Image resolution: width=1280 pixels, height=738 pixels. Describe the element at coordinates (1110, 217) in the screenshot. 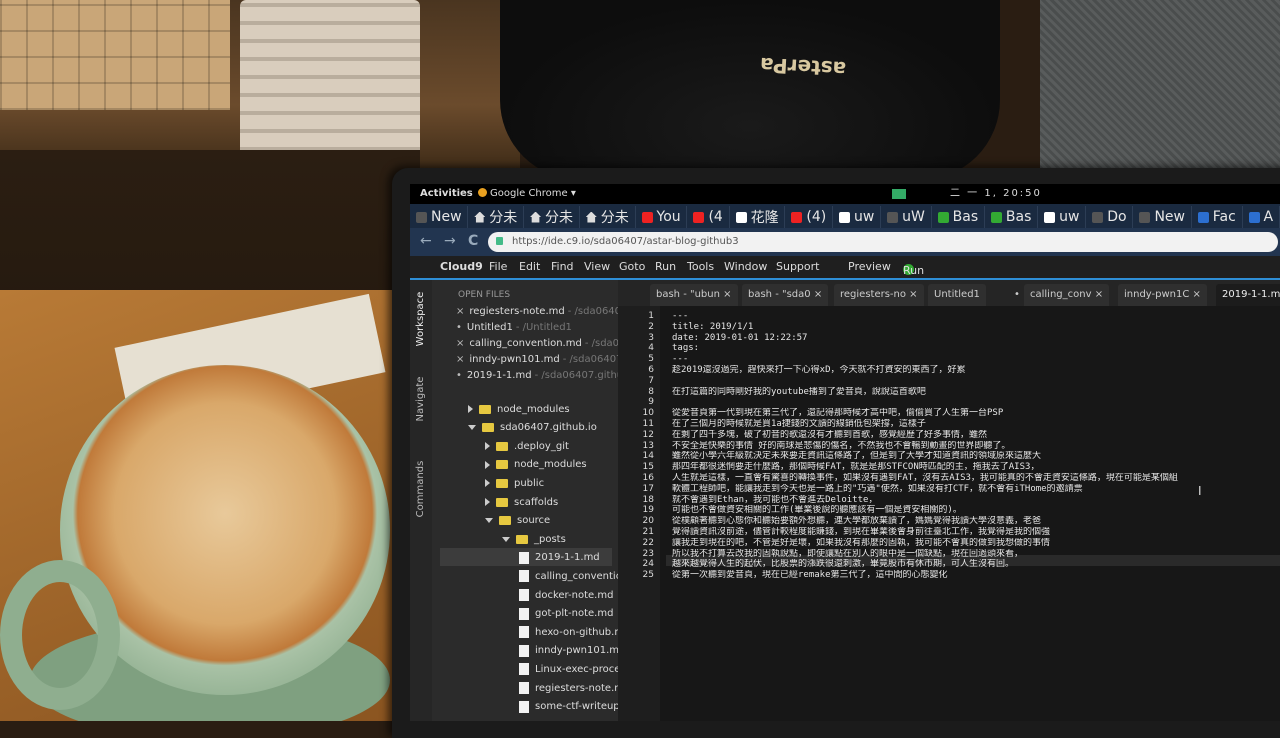

I see `browser-tab: Do` at that location.